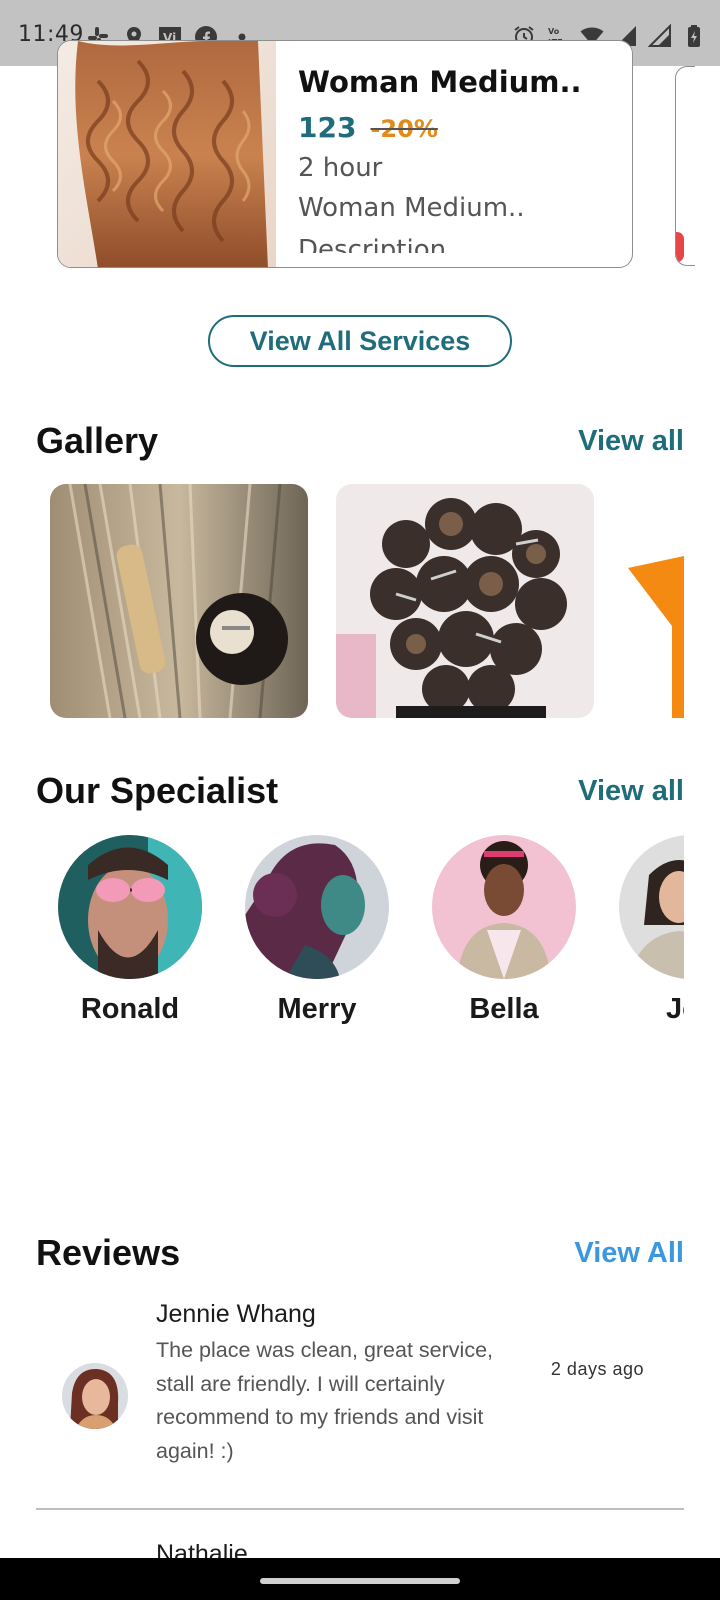 This screenshot has height=1600, width=720. What do you see at coordinates (236, 1314) in the screenshot?
I see `reviewer-name: Jennie Whang` at bounding box center [236, 1314].